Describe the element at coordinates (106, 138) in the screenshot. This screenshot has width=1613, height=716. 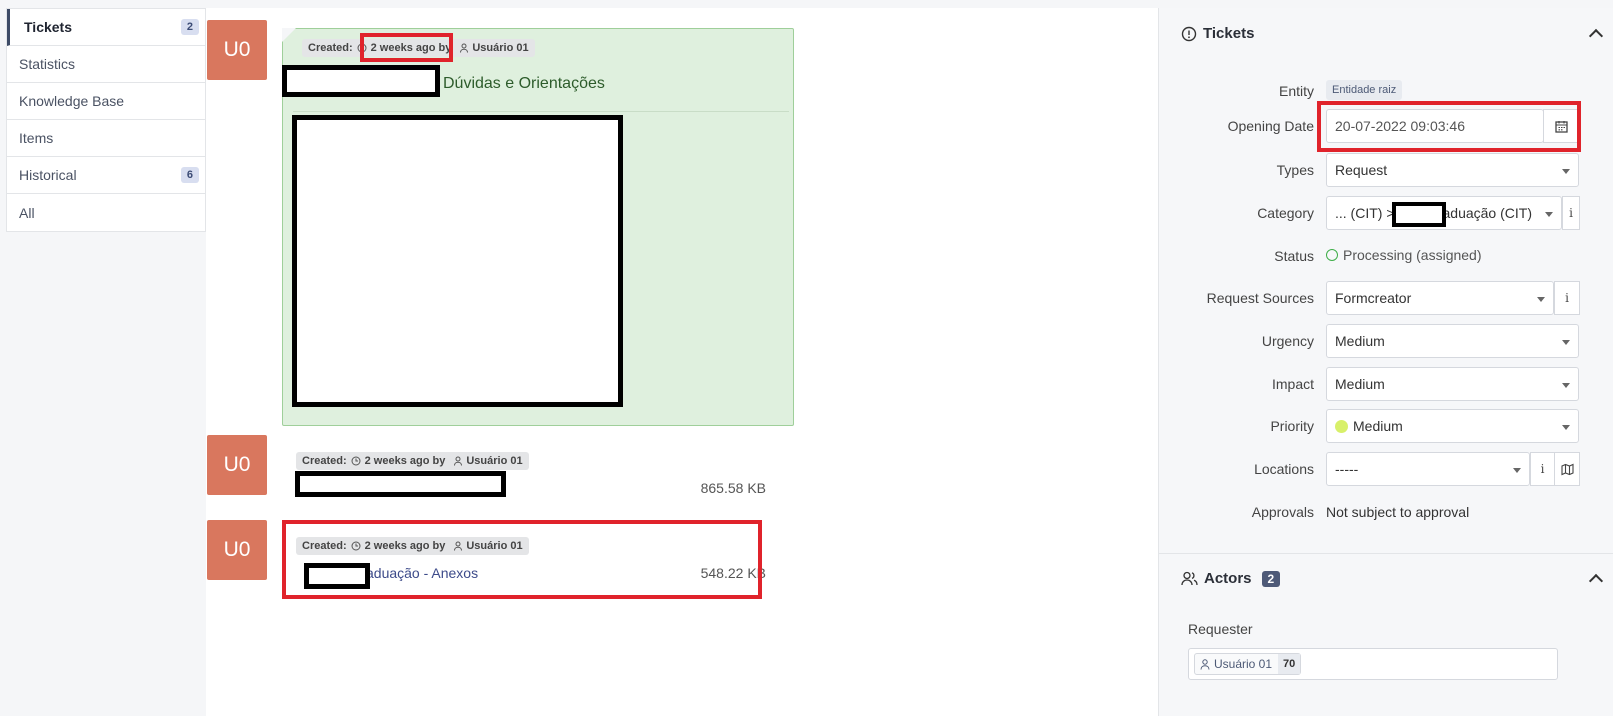
I see `nav-item-items: Items` at that location.